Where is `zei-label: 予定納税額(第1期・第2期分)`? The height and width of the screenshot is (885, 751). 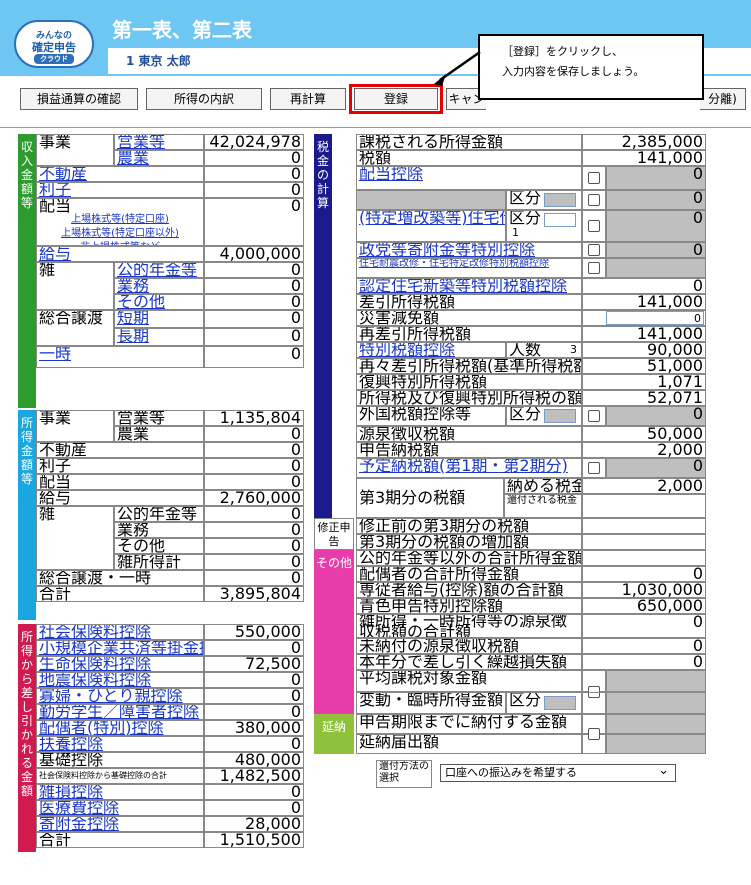
zei-label: 予定納税額(第1期・第2期分) is located at coordinates (469, 468).